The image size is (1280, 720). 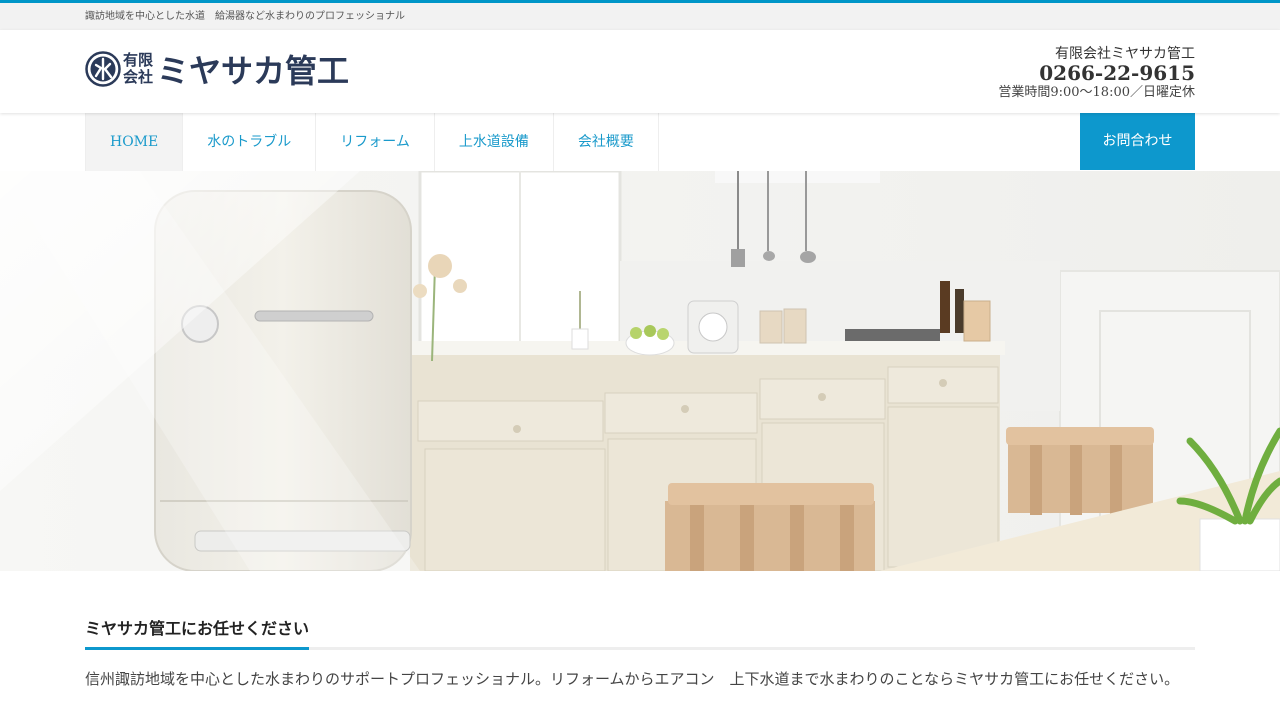 What do you see at coordinates (375, 142) in the screenshot?
I see `nav-item-reform: リフォーム` at bounding box center [375, 142].